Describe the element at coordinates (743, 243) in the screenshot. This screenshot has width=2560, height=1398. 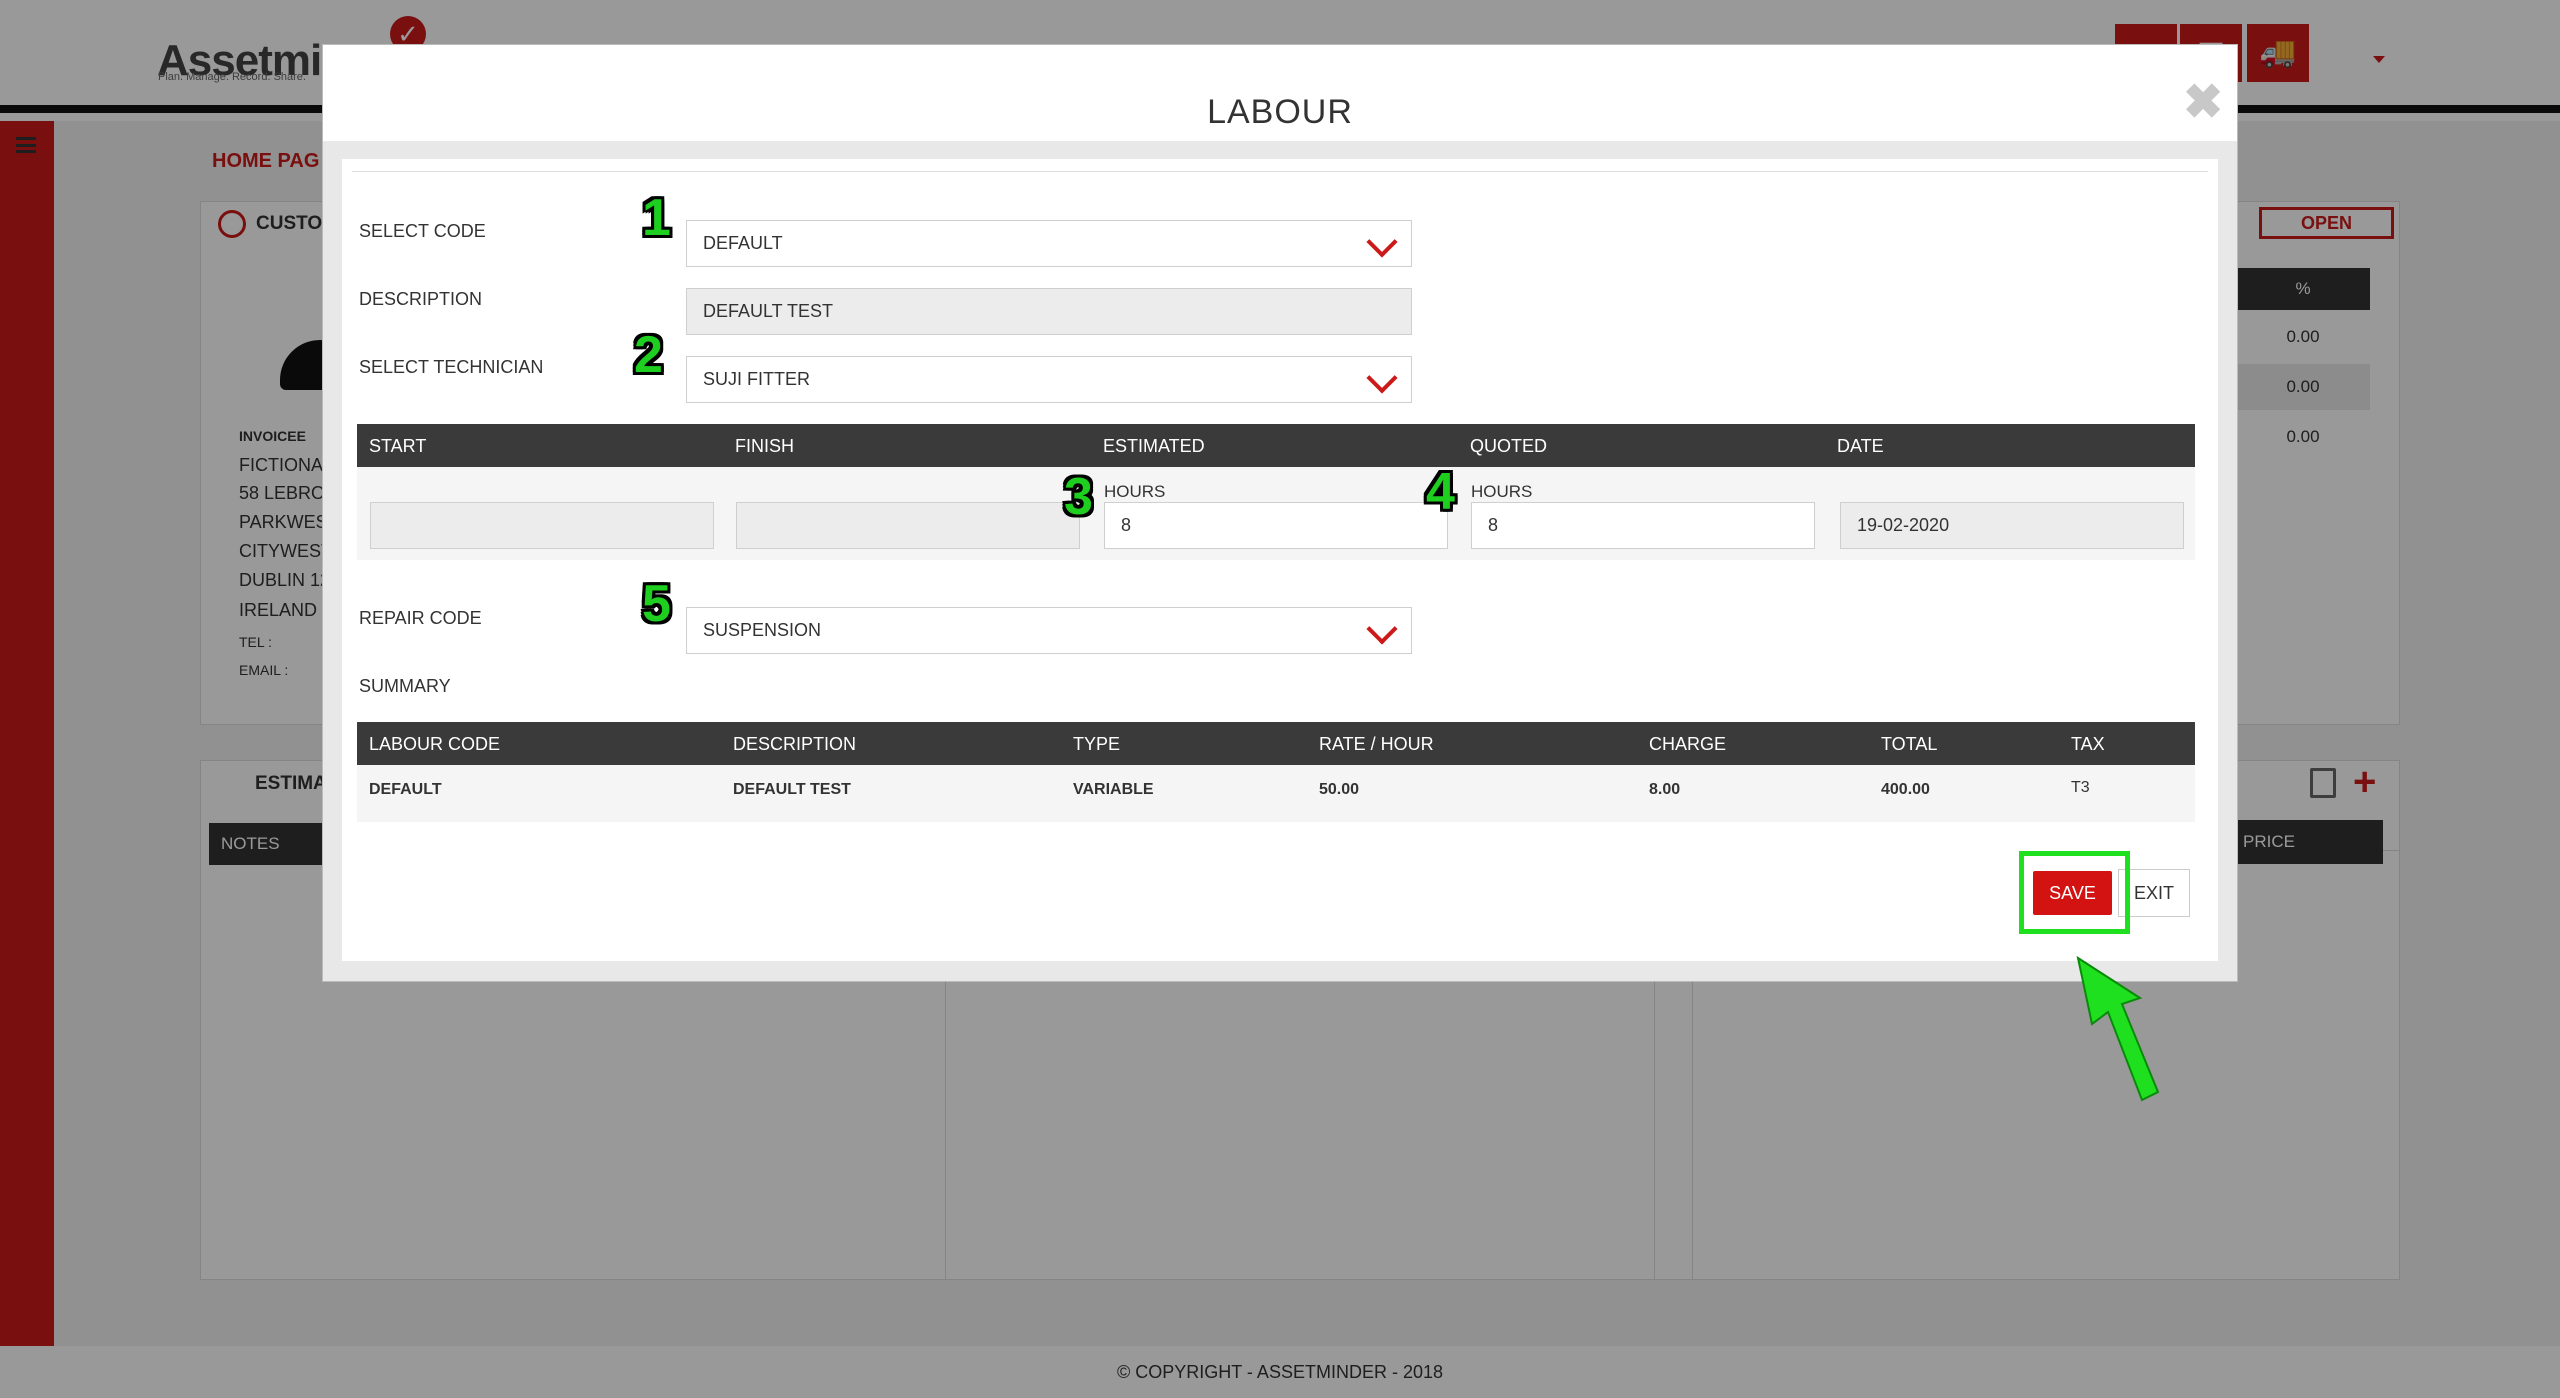
I see `select-code-value: DEFAULT` at that location.